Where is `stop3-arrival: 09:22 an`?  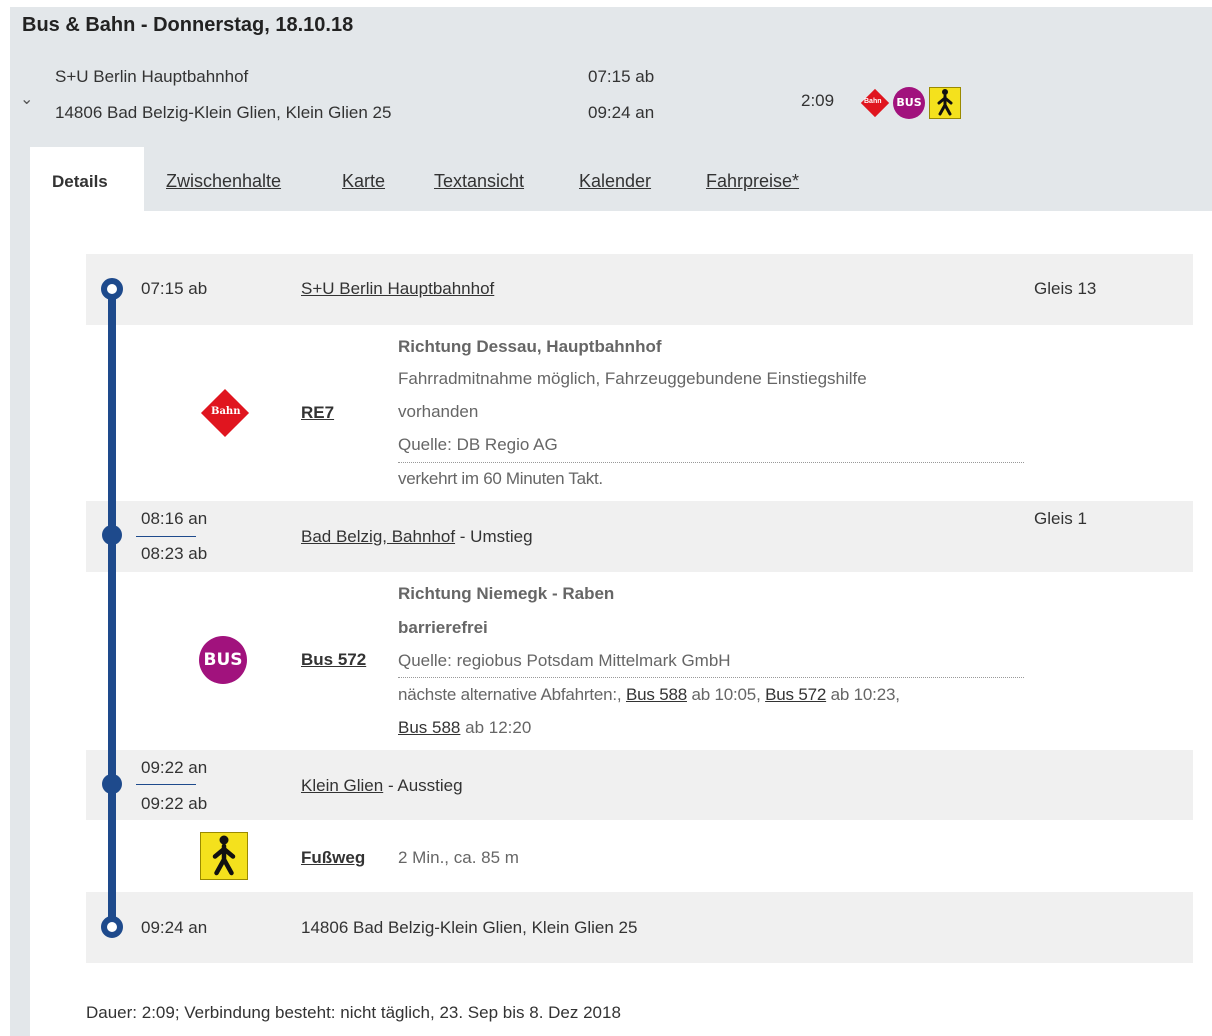
stop3-arrival: 09:22 an is located at coordinates (174, 767).